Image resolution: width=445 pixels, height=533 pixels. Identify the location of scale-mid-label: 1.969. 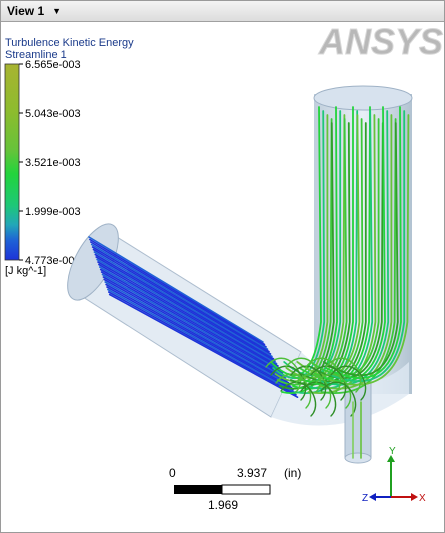
(223, 505).